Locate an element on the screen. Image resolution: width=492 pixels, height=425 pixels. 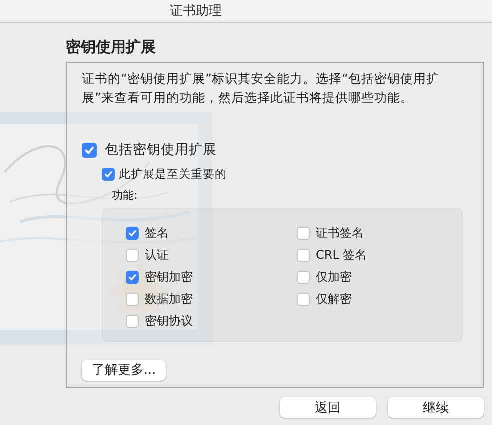
dialog-button: 继续 is located at coordinates (436, 407).